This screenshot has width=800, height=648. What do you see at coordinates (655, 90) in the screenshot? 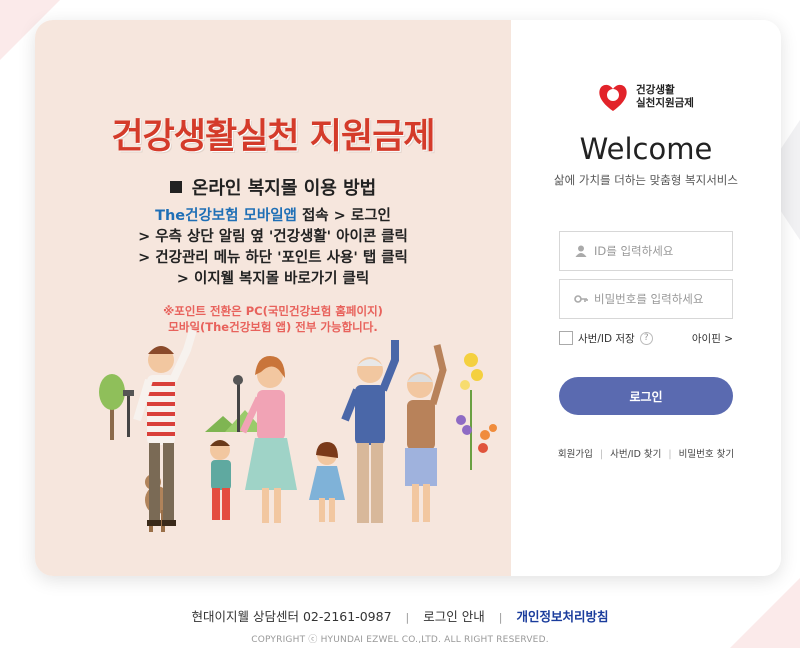
I see `logo-line-1: 건강생활` at bounding box center [655, 90].